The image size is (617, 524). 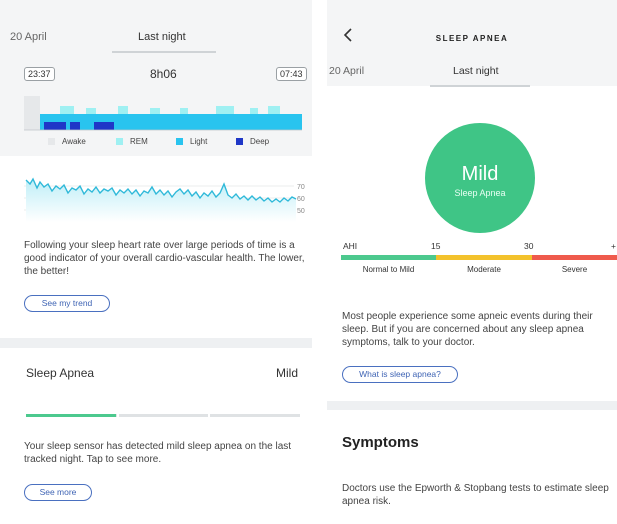 I want to click on see-my-trend-button: See my trend, so click(x=67, y=303).